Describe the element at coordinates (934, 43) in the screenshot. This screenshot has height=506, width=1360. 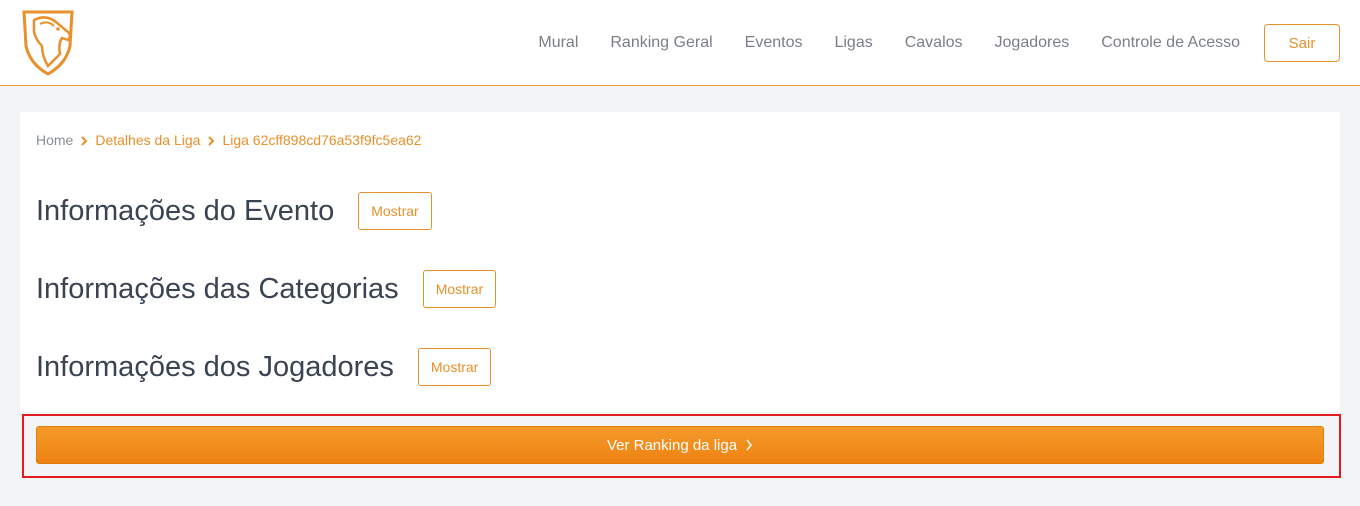
I see `nav-link-cavalos: Cavalos` at that location.